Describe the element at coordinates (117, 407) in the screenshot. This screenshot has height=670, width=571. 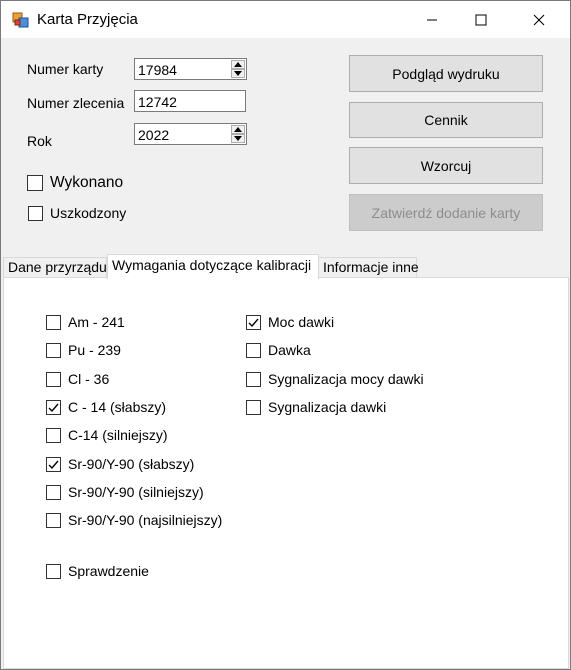
I see `checkbox-label: C - 14 (słabszy)` at that location.